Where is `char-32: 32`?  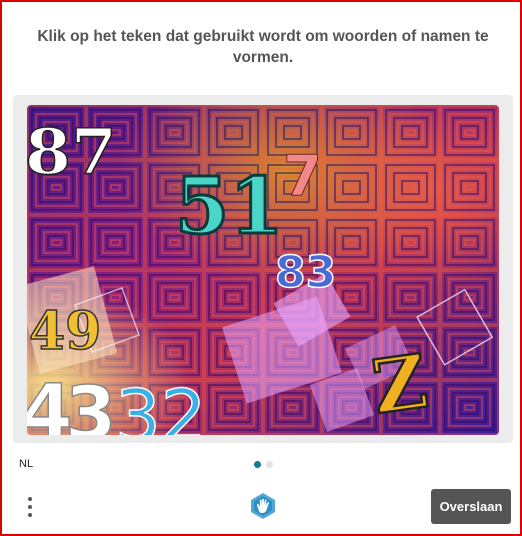 char-32: 32 is located at coordinates (160, 404).